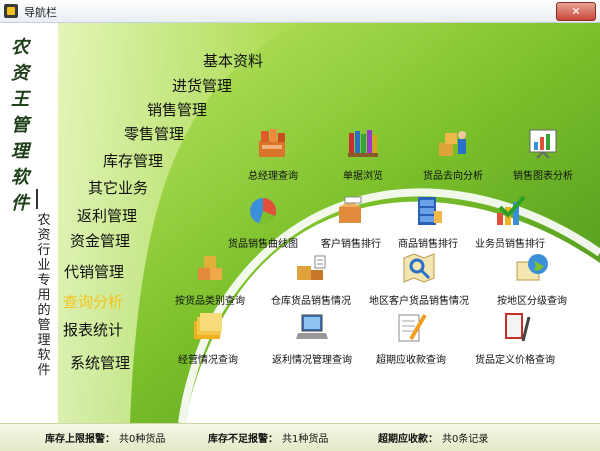  Describe the element at coordinates (20, 177) in the screenshot. I see `logo-char: 软` at that location.